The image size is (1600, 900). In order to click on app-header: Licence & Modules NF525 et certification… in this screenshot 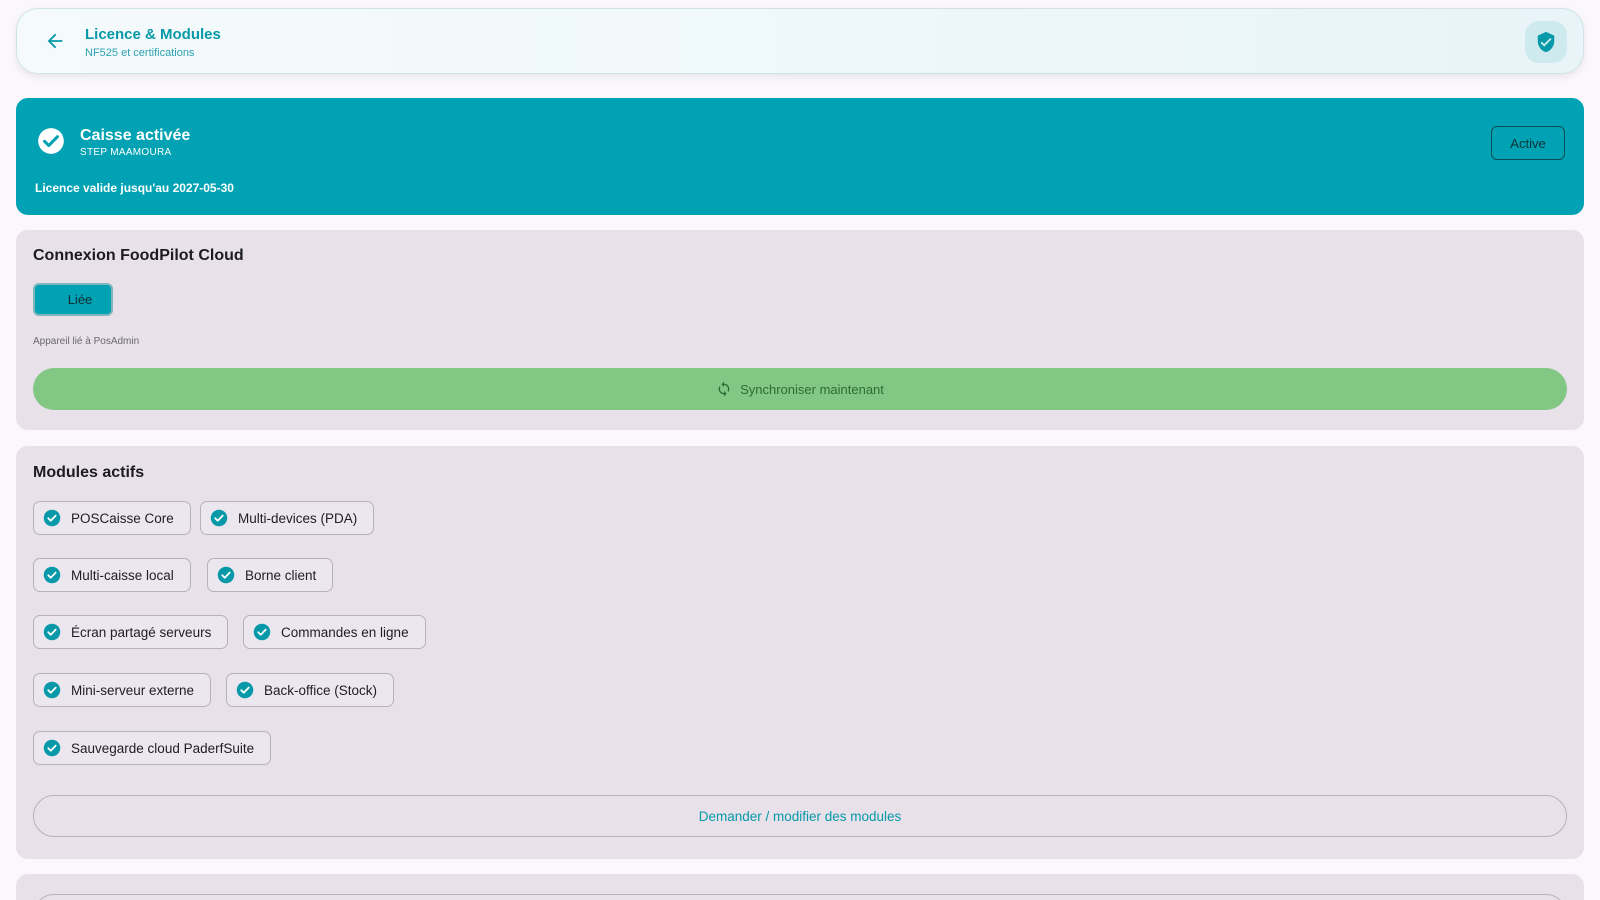, I will do `click(800, 41)`.